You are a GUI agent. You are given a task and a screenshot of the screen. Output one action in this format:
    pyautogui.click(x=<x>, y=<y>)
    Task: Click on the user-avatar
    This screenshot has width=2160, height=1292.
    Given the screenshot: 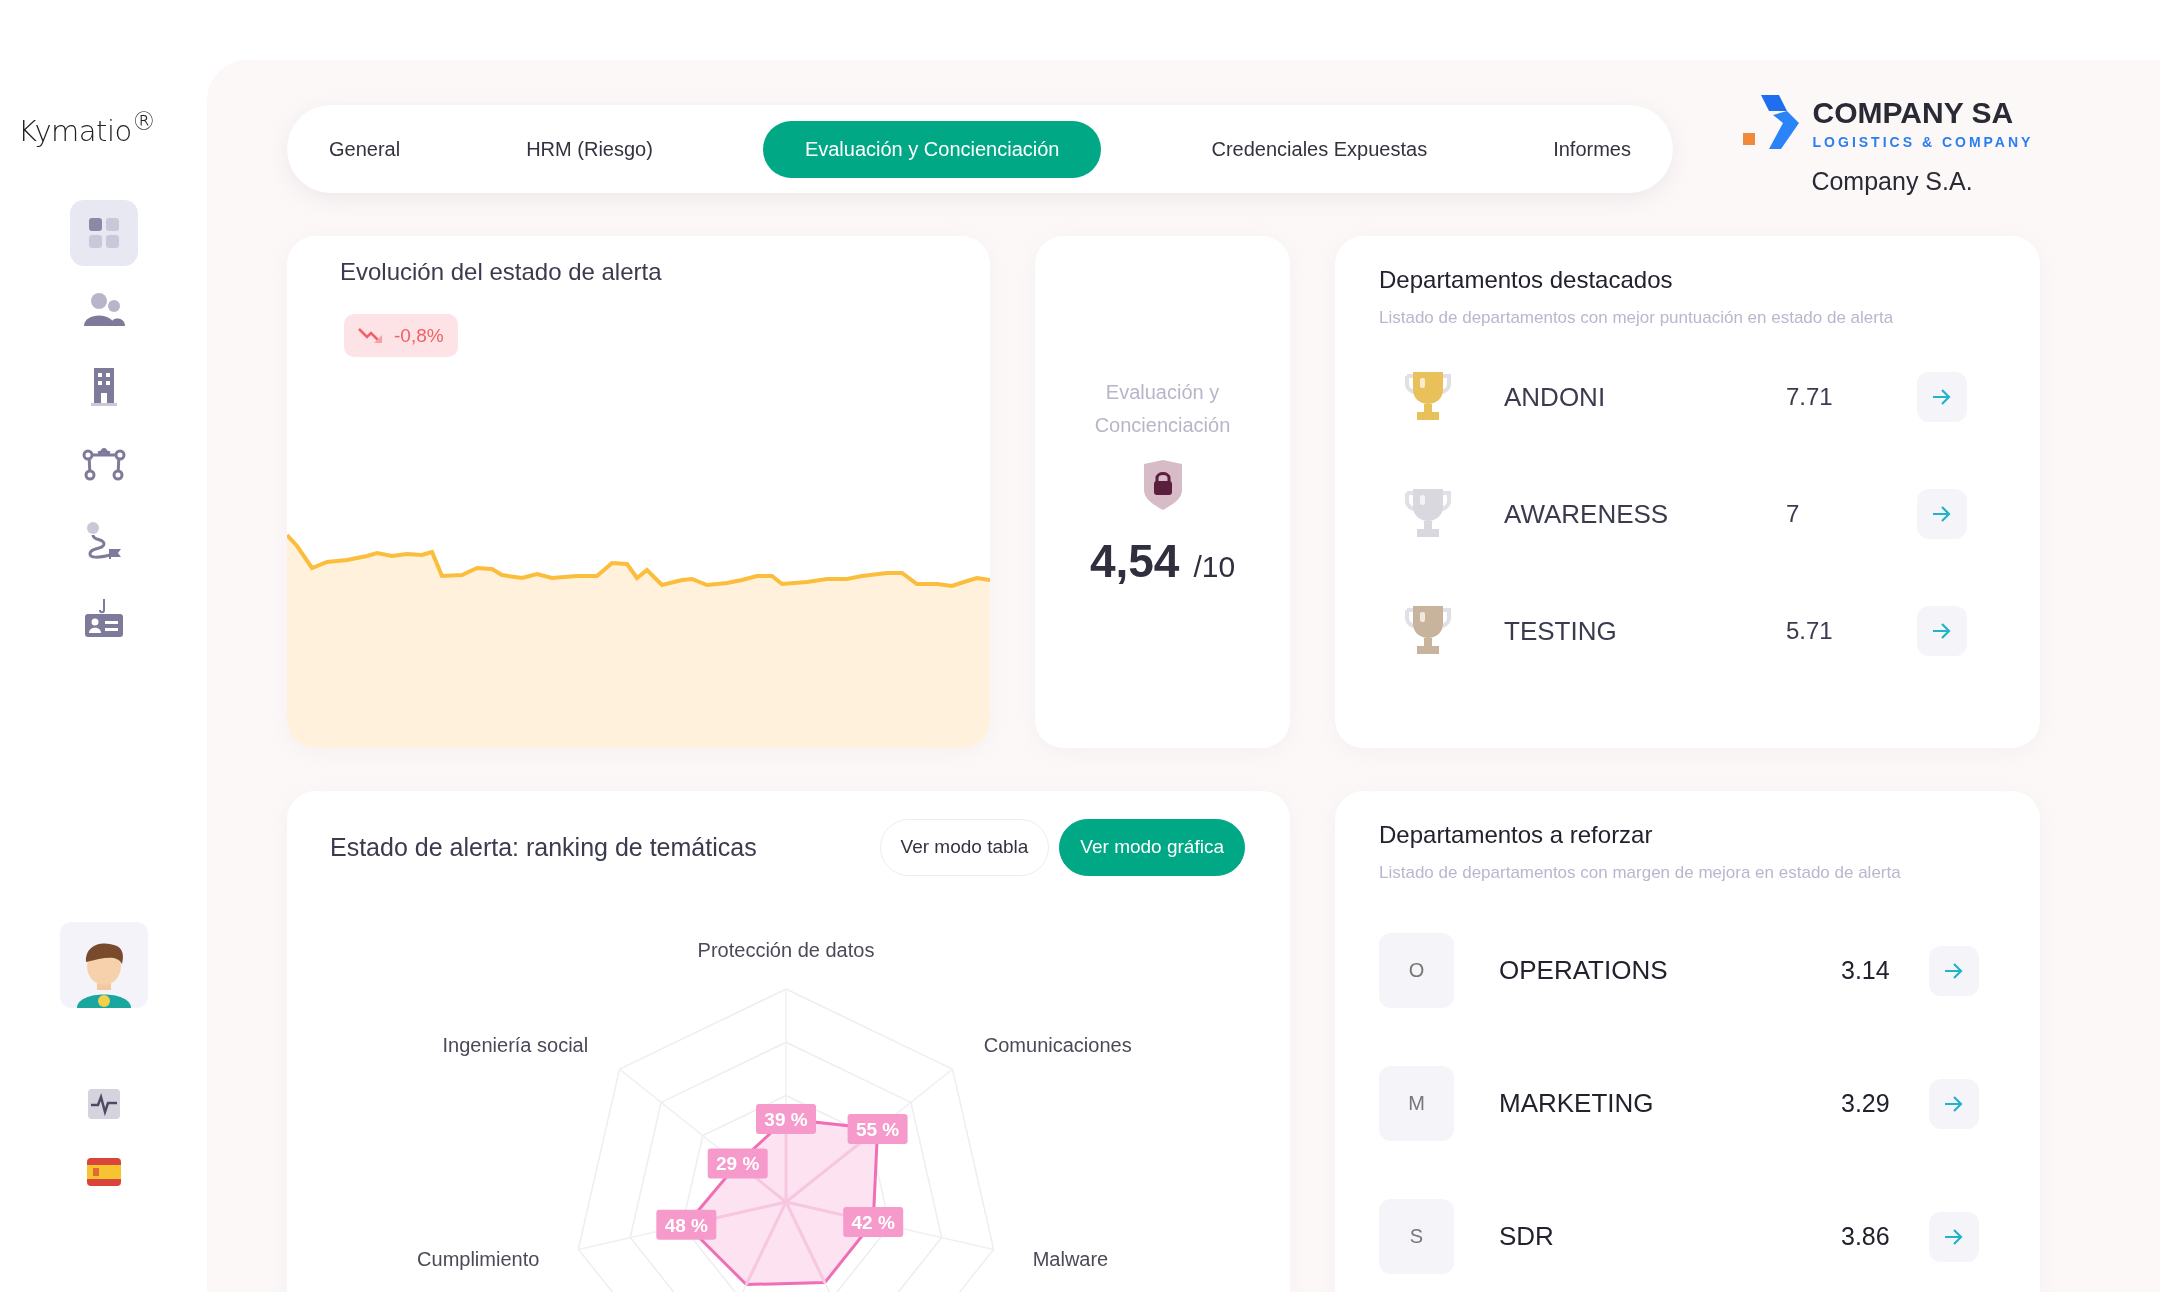 What is the action you would take?
    pyautogui.click(x=103, y=965)
    